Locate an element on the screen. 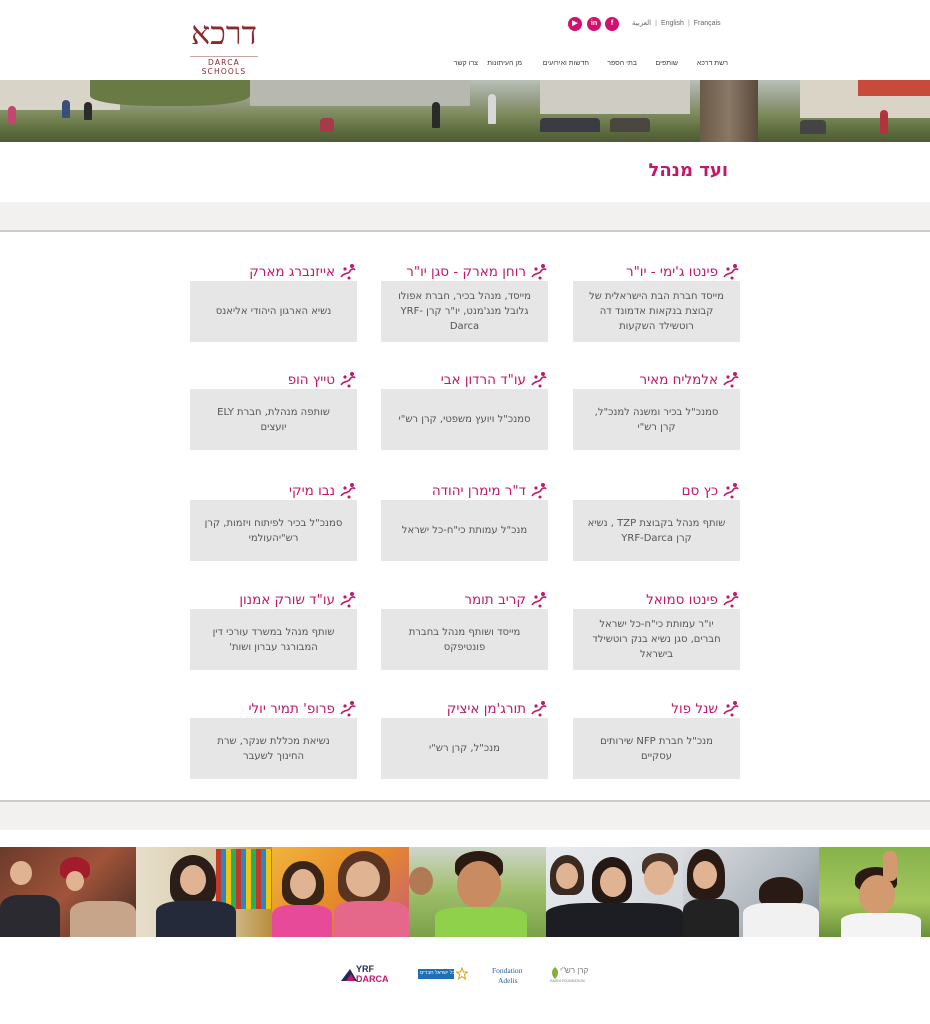 Image resolution: width=930 pixels, height=1024 pixels. member-card: טייץ הופ שותפה מנהלת, חברת ELY יועצים is located at coordinates (273, 411).